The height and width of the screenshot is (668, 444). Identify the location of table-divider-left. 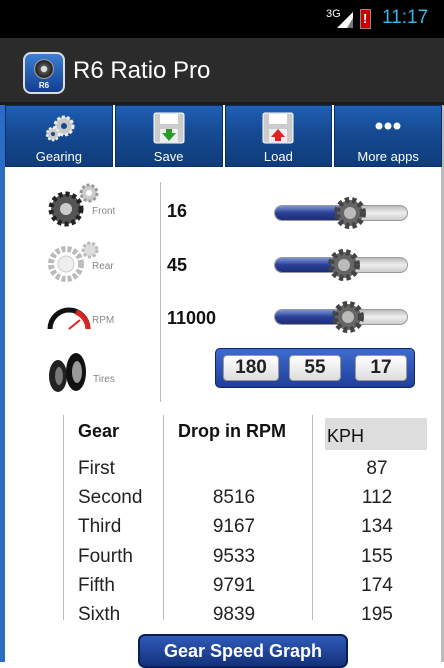
(63, 517).